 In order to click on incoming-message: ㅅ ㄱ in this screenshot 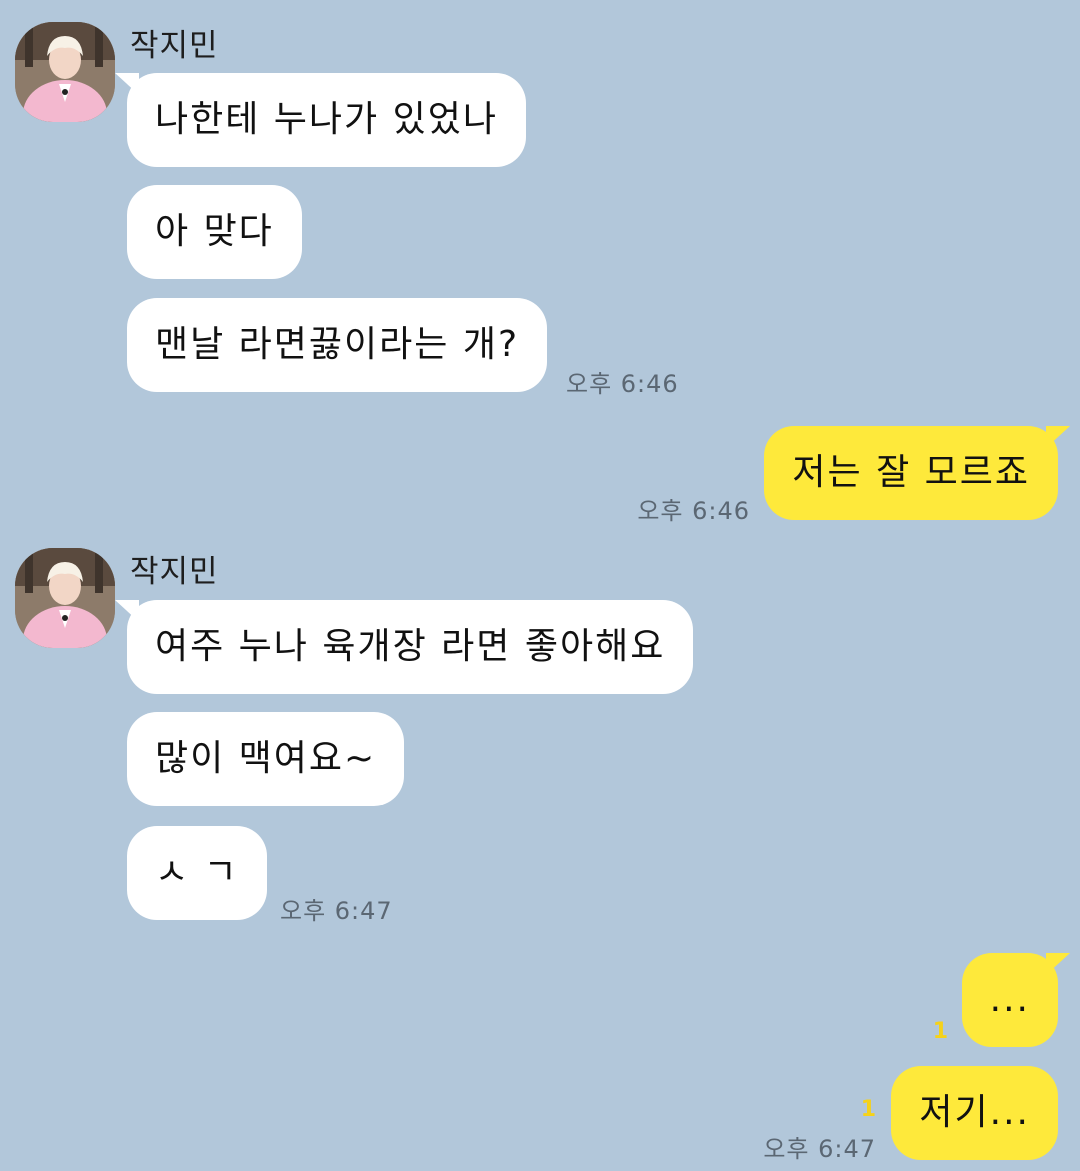, I will do `click(197, 873)`.